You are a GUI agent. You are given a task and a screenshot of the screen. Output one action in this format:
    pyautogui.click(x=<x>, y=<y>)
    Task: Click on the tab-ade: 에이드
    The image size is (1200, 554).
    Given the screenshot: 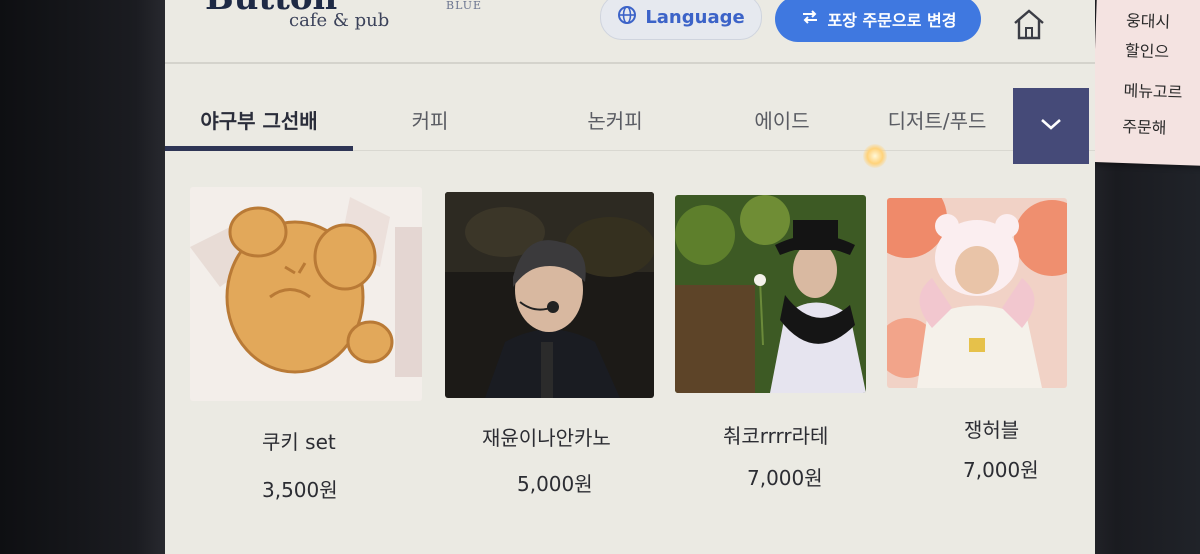 What is the action you would take?
    pyautogui.click(x=782, y=119)
    